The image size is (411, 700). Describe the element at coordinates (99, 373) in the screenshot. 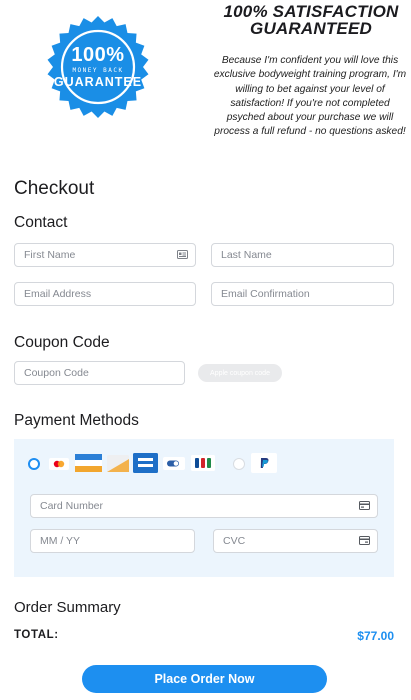

I see `coupon-code-input: Coupon Code` at that location.